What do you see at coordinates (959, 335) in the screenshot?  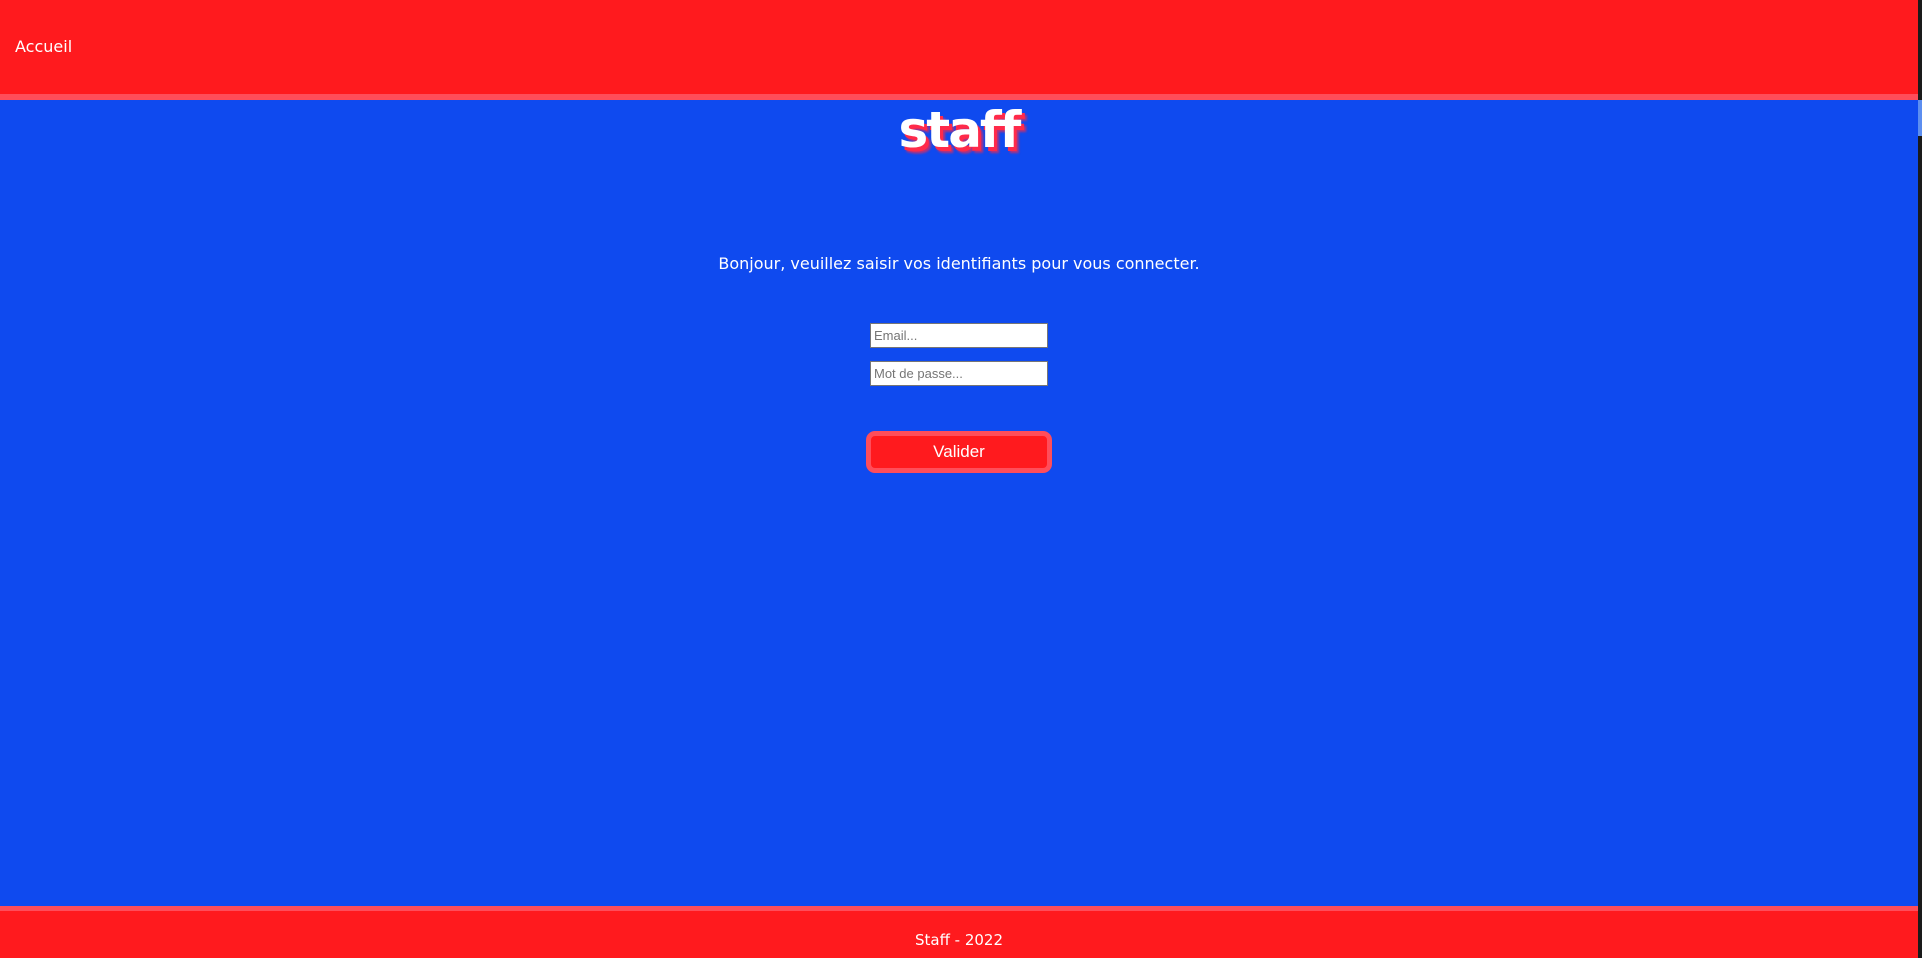 I see `email-field` at bounding box center [959, 335].